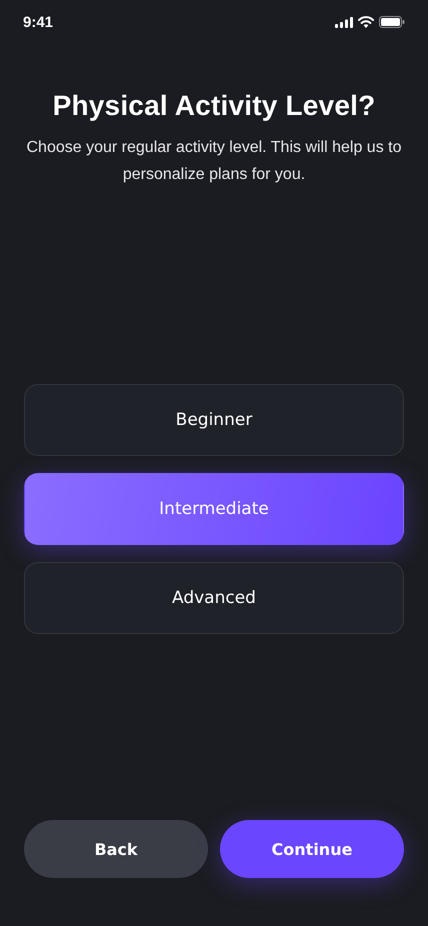 Image resolution: width=428 pixels, height=926 pixels. What do you see at coordinates (214, 509) in the screenshot?
I see `activity-option: Intermediate` at bounding box center [214, 509].